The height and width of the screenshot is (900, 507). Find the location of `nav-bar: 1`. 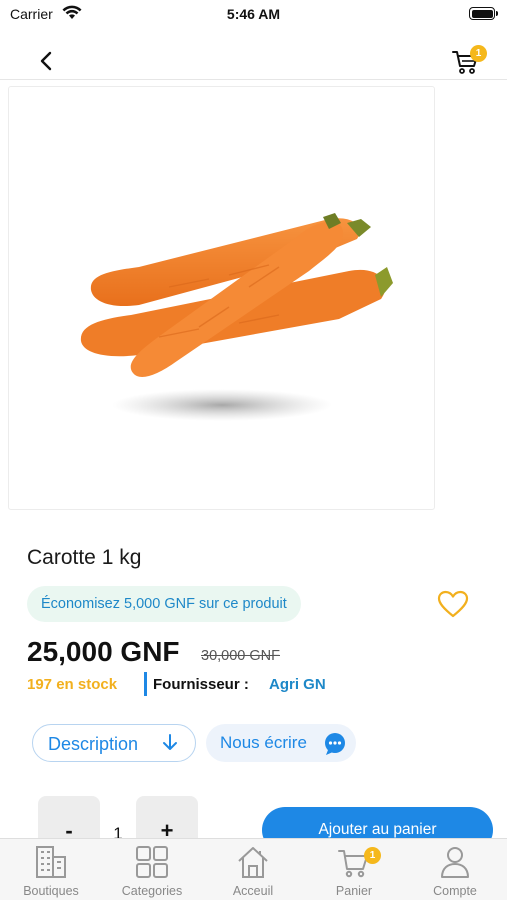

nav-bar: 1 is located at coordinates (253, 60).